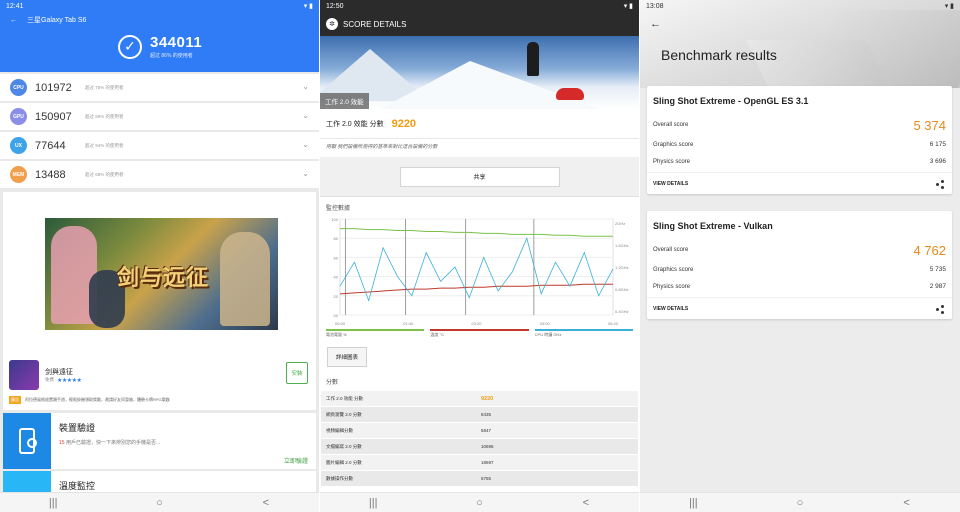 The image size is (960, 512). I want to click on overall-score: 5 374, so click(929, 125).